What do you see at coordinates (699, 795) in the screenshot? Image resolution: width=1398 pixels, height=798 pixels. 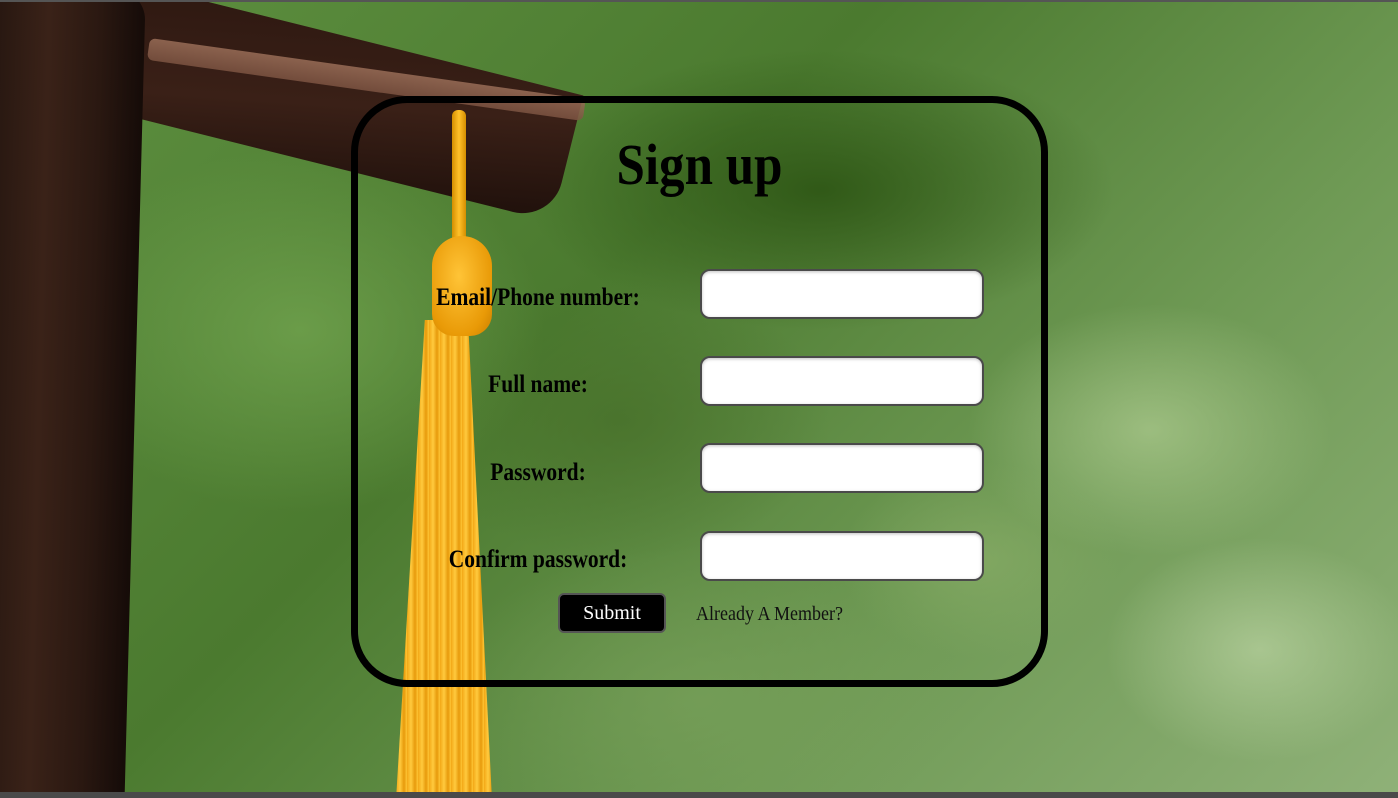 I see `bottom-border` at bounding box center [699, 795].